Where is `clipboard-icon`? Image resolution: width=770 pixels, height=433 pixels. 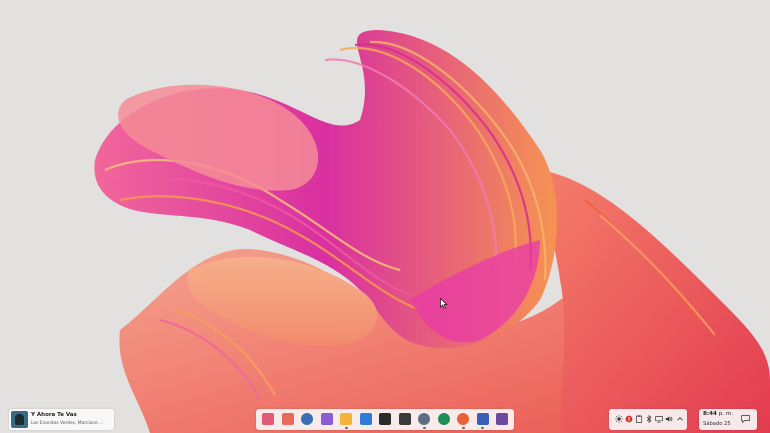 clipboard-icon is located at coordinates (639, 419).